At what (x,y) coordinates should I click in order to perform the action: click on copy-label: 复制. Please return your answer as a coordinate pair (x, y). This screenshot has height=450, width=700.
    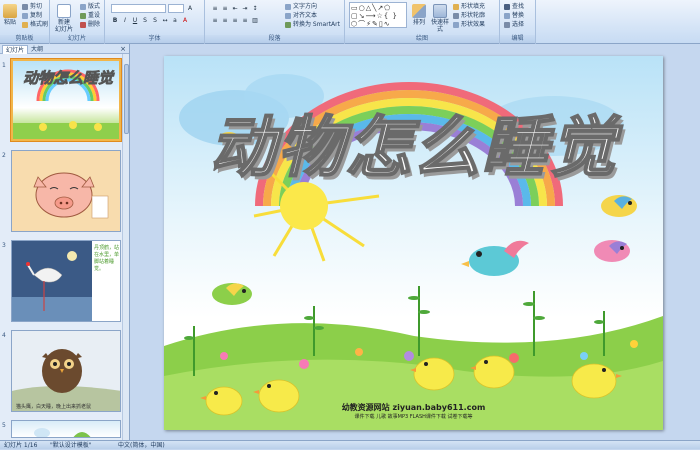
    Looking at the image, I should click on (36, 15).